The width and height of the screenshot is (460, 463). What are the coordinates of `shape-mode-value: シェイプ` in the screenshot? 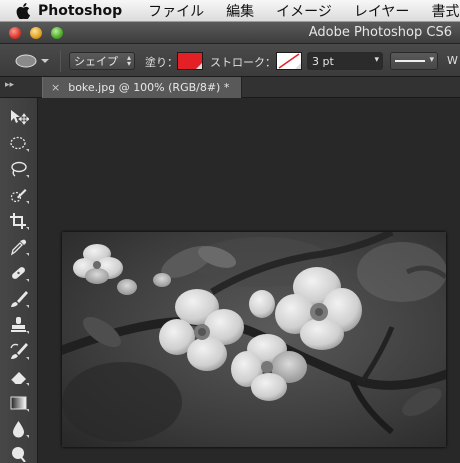 It's located at (96, 61).